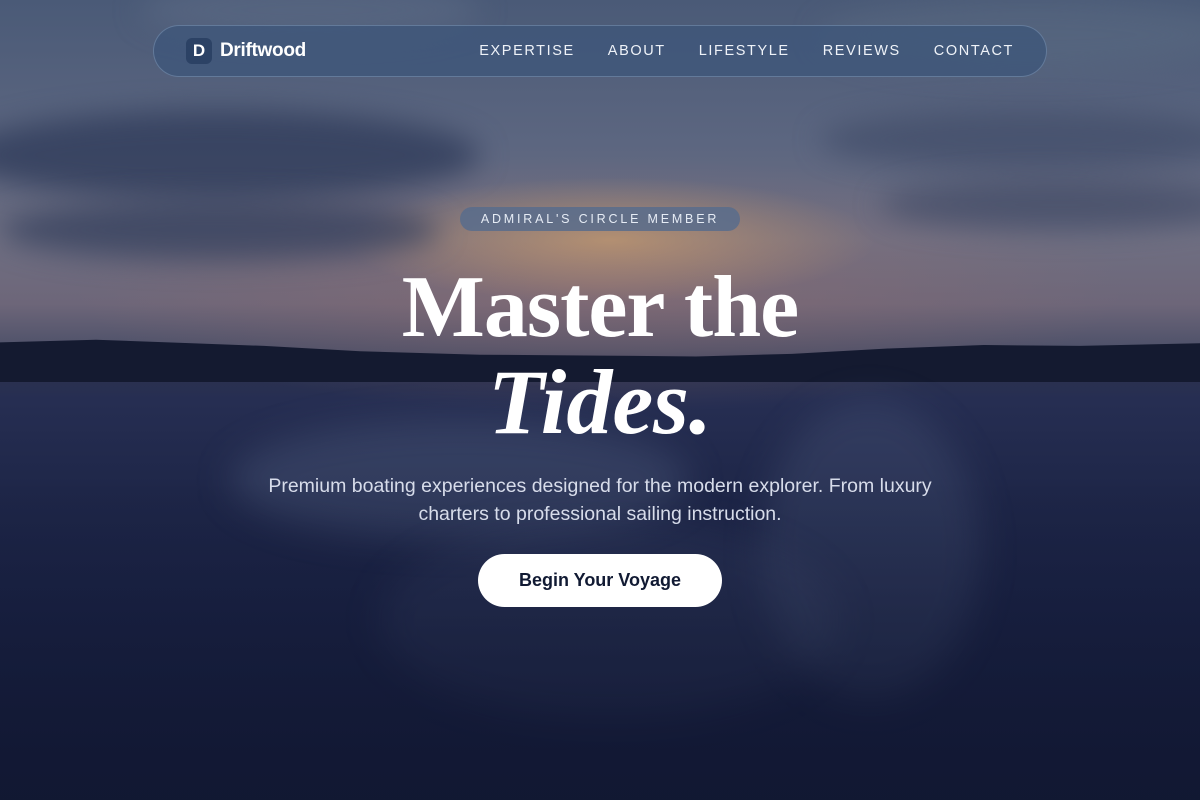  I want to click on nav-link-reviews: REVIEWS, so click(862, 51).